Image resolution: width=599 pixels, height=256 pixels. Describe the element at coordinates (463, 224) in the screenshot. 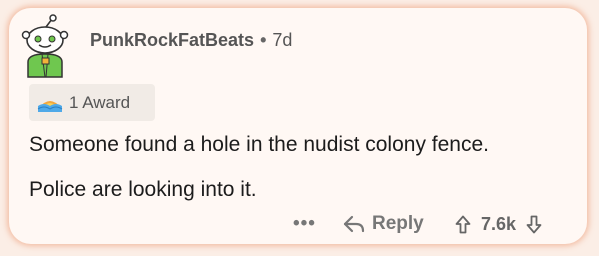

I see `upvote-icon` at that location.